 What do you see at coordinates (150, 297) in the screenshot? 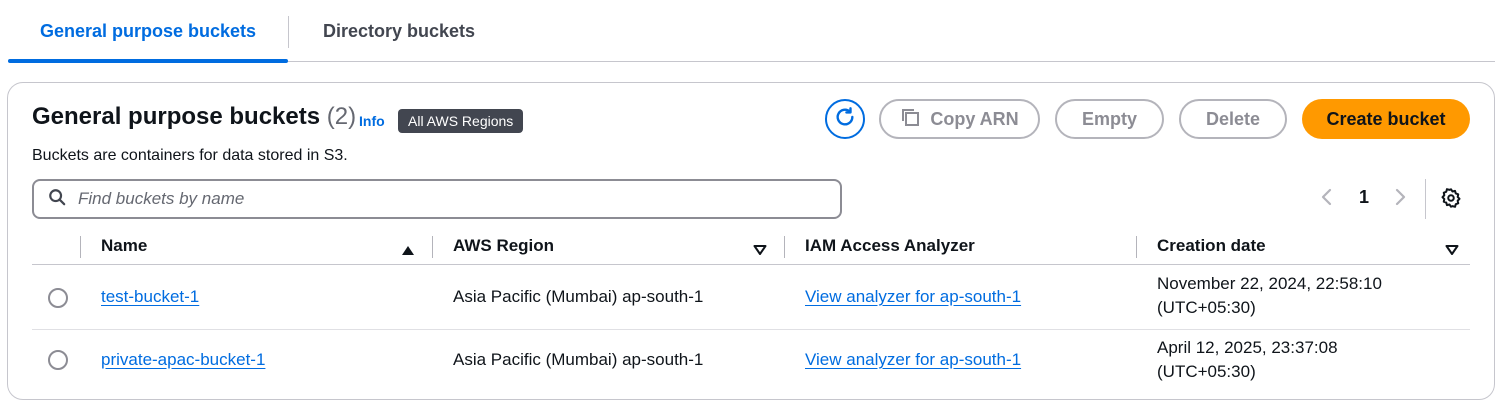
I see `bucket-name-link: test-bucket-1` at bounding box center [150, 297].